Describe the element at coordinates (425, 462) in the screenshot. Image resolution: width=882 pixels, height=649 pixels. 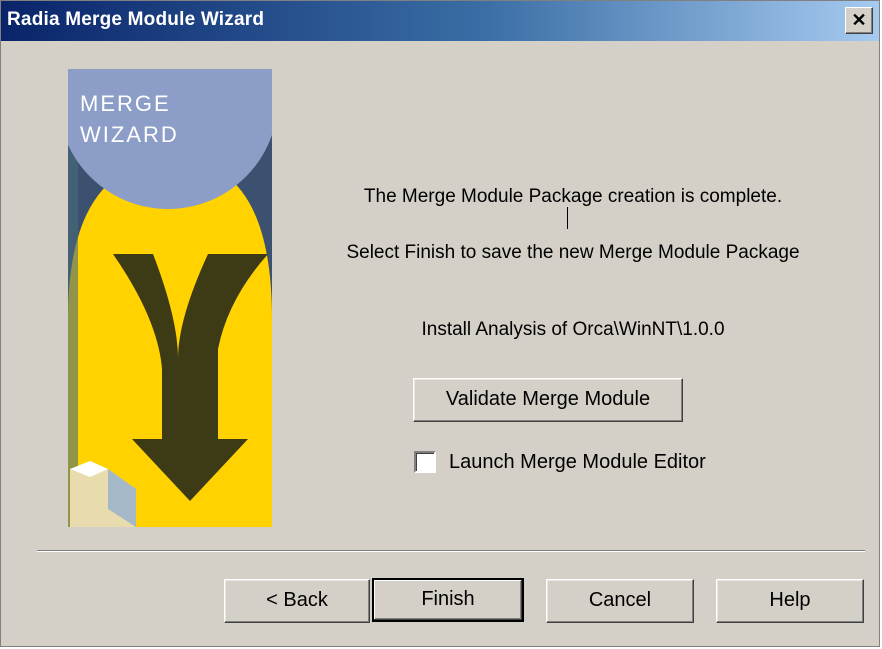
I see `launch-editor-checkbox` at that location.